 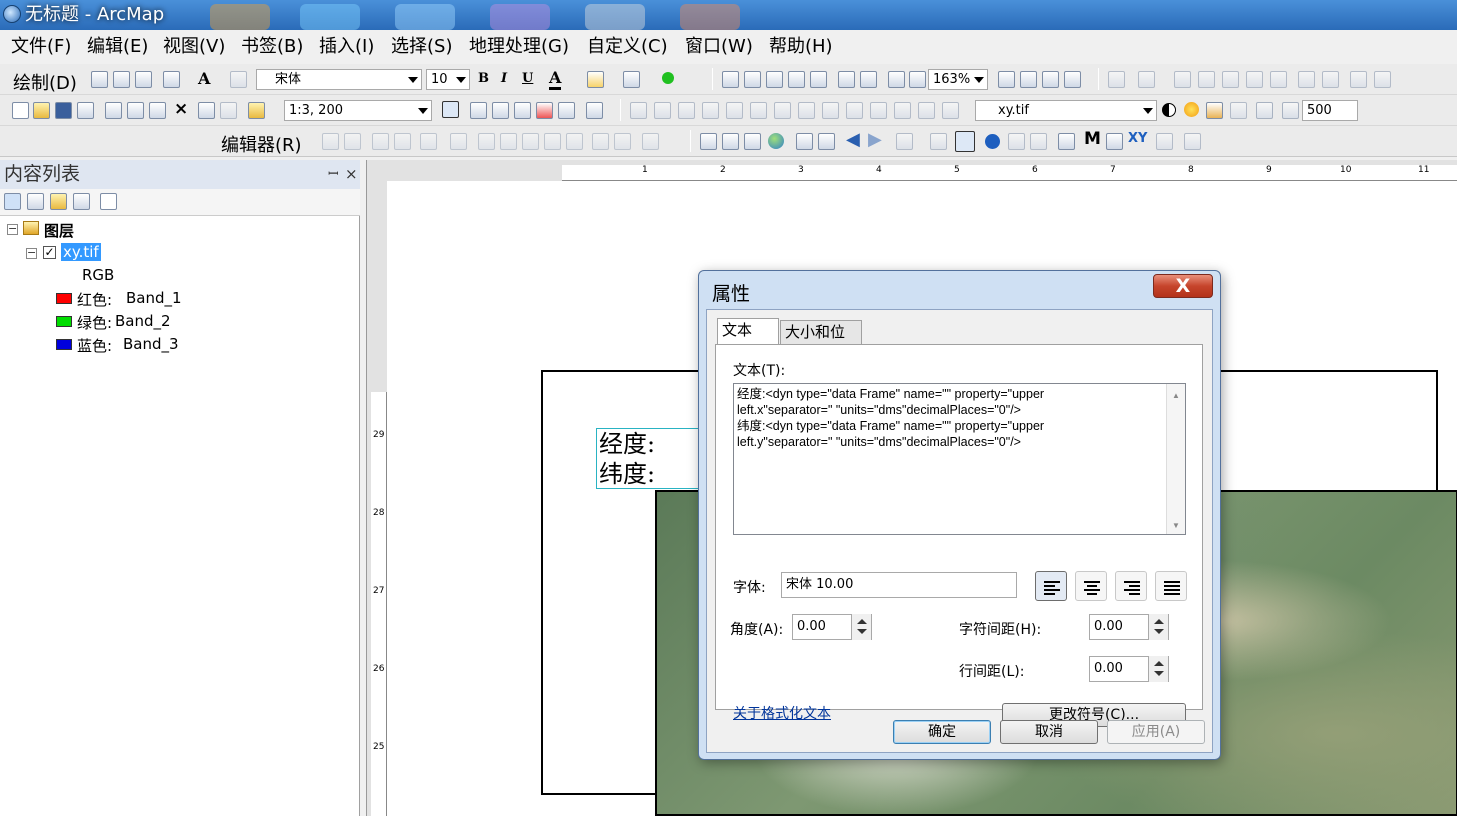 What do you see at coordinates (59, 230) in the screenshot?
I see `layers-root-label: 图层` at bounding box center [59, 230].